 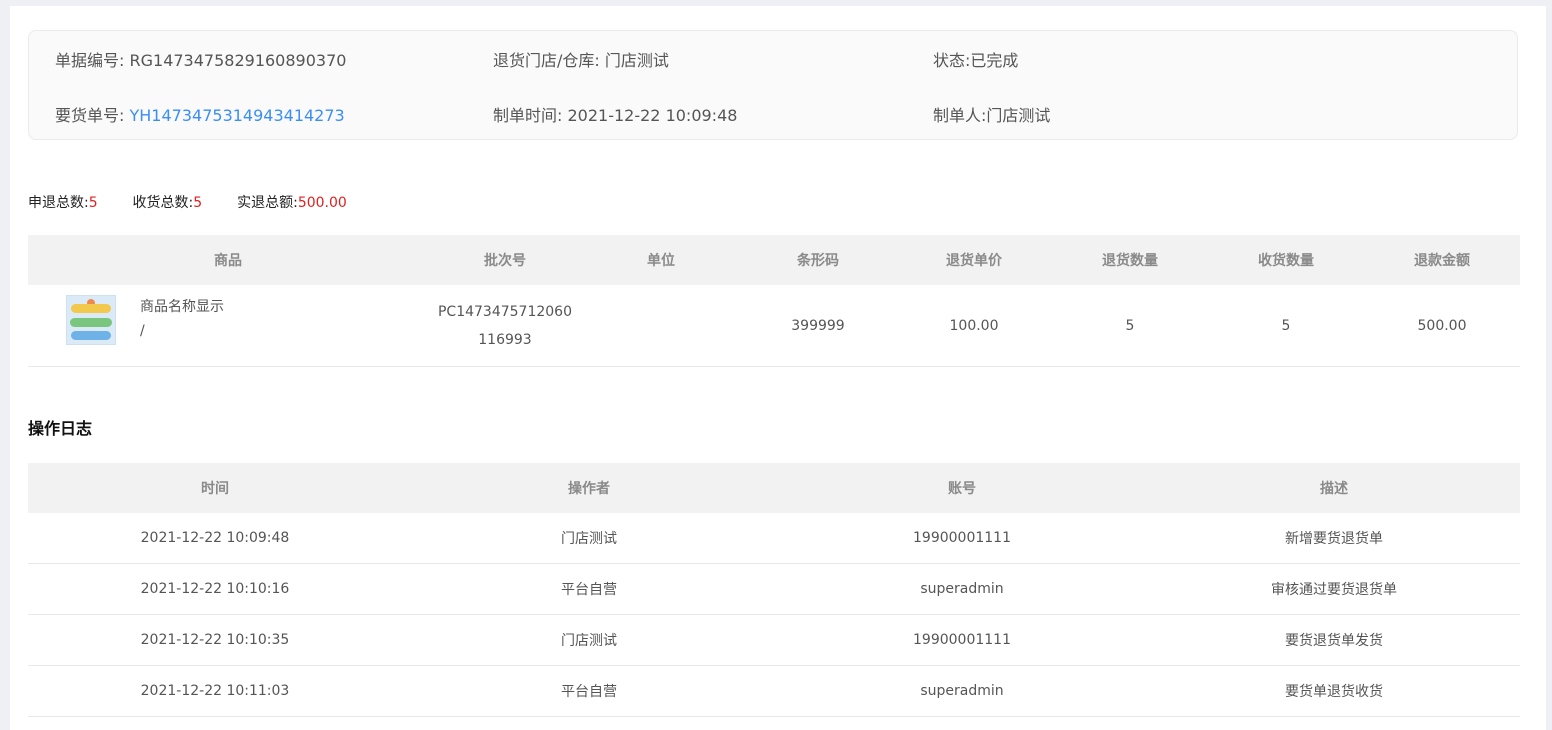 I want to click on product-image, so click(x=91, y=320).